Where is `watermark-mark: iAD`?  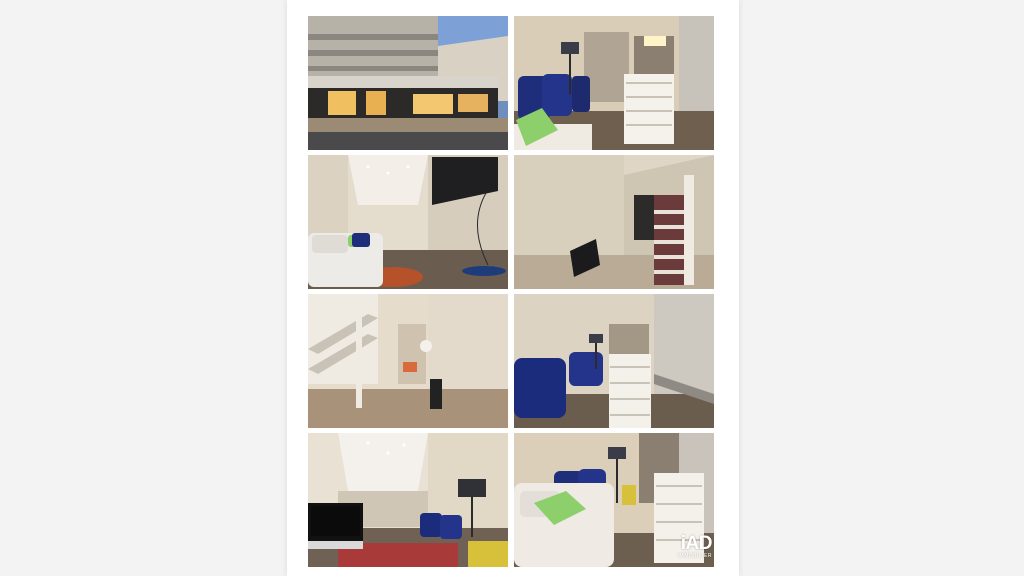 watermark-mark: iAD is located at coordinates (696, 543).